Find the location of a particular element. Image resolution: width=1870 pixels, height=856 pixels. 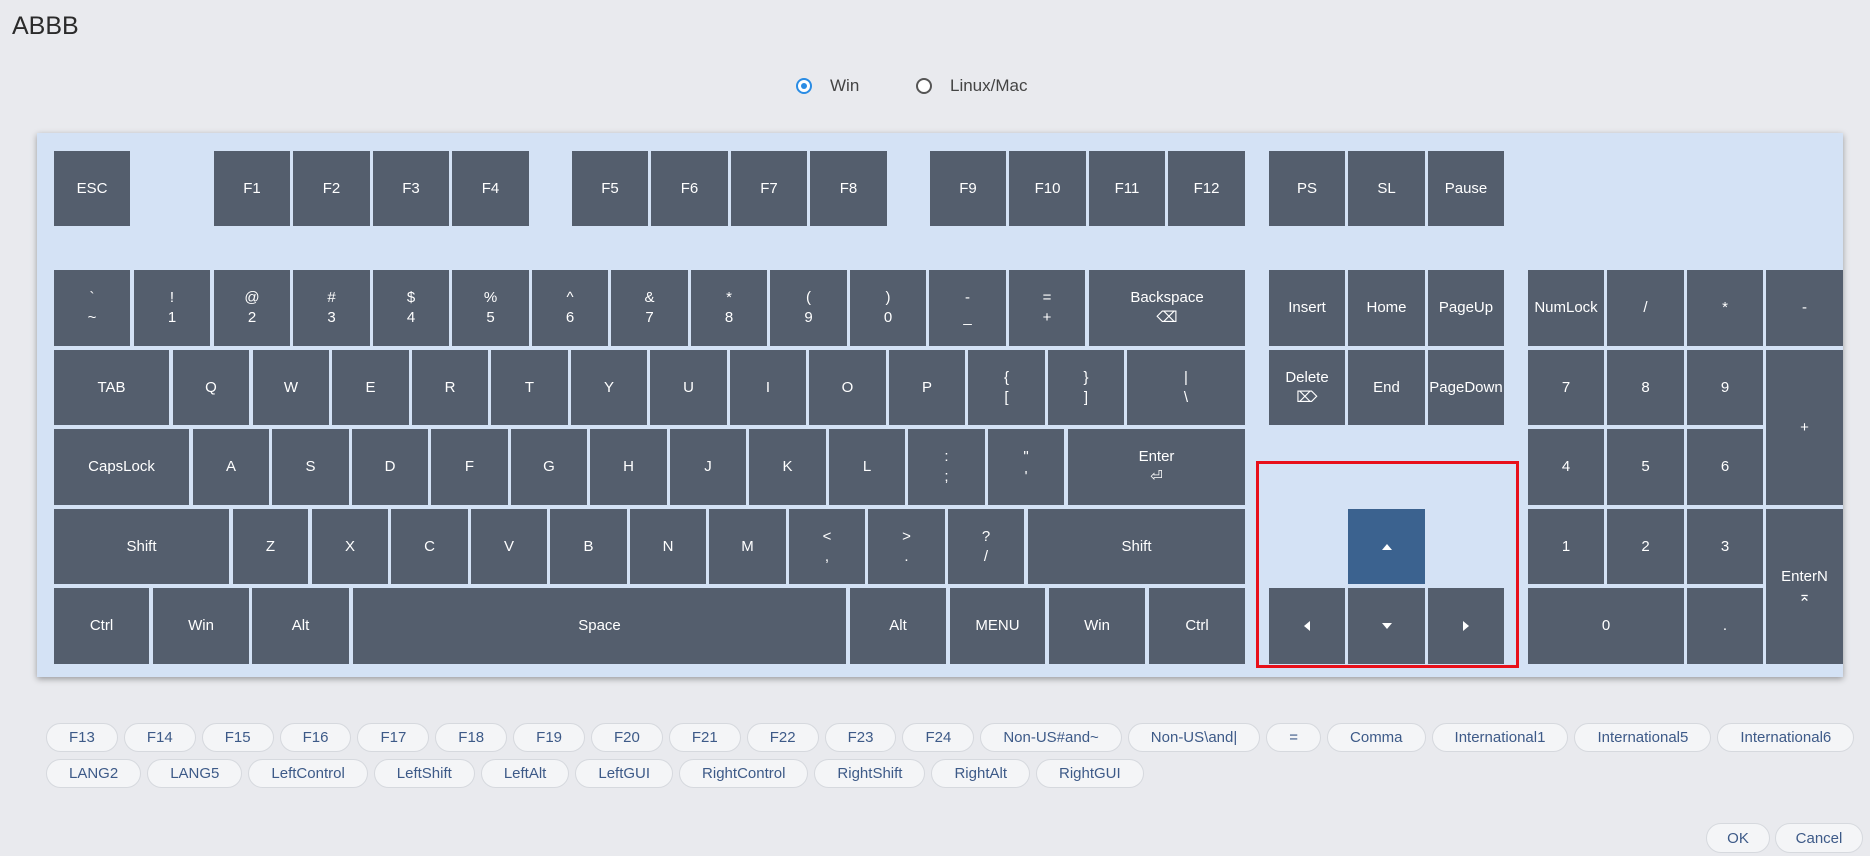

radio-linux-mac-indicator is located at coordinates (924, 86).